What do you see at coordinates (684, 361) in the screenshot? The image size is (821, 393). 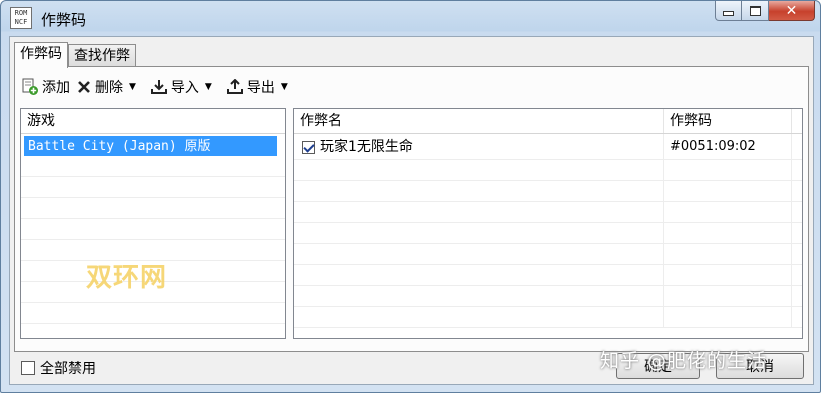 I see `watermark-right: 知乎 @肥佬的生活` at bounding box center [684, 361].